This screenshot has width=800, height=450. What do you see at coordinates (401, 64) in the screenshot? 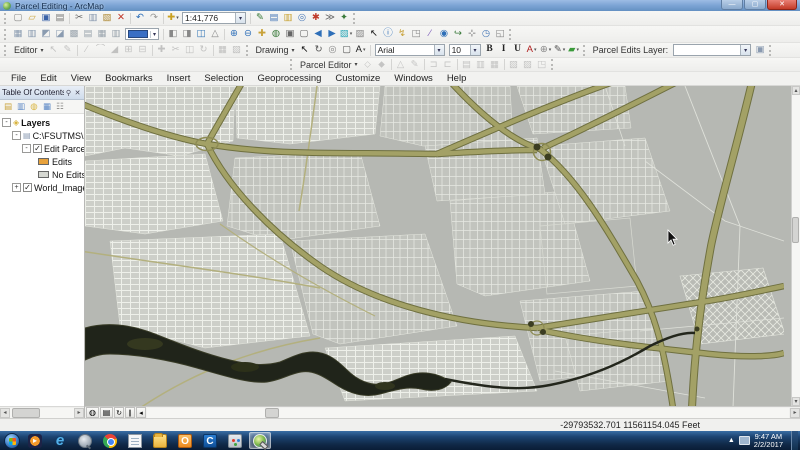
I see `parcel-explorer-icon: △` at bounding box center [401, 64].